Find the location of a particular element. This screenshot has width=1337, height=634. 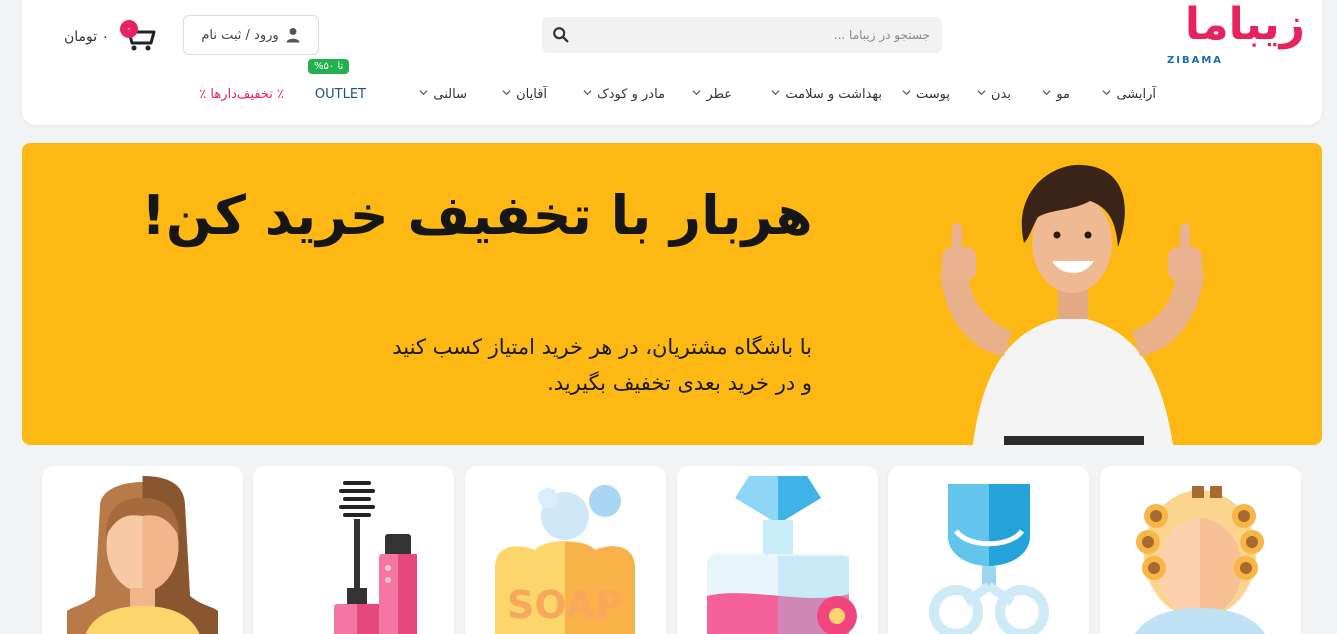

mascara-icon is located at coordinates (375, 557).